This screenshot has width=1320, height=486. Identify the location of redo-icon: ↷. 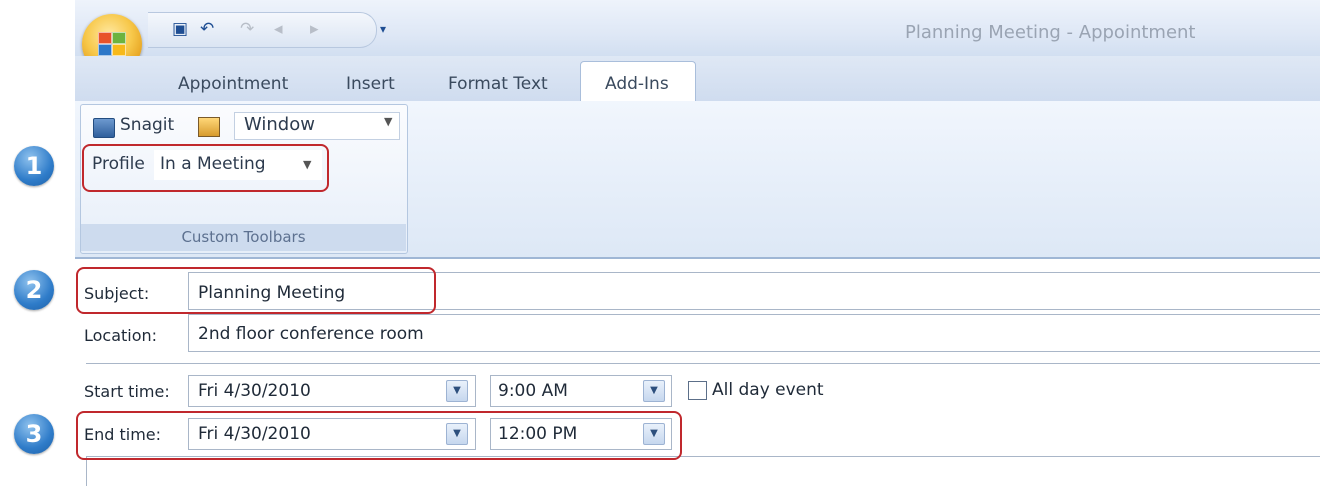
(247, 29).